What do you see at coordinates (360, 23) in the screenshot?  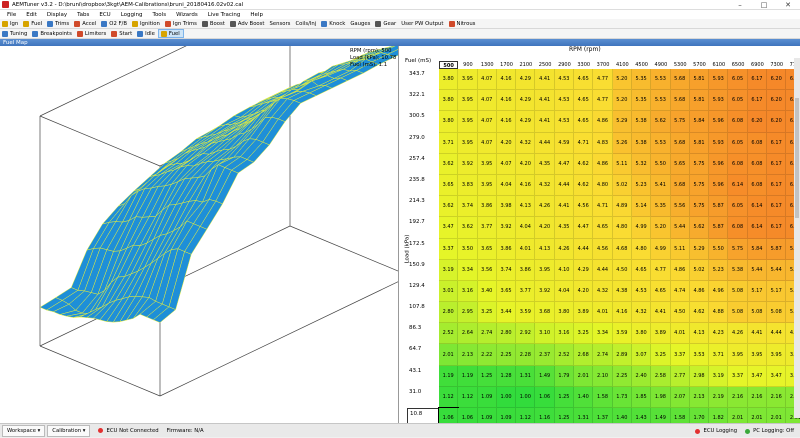 I see `tab-gauges: Gauges` at bounding box center [360, 23].